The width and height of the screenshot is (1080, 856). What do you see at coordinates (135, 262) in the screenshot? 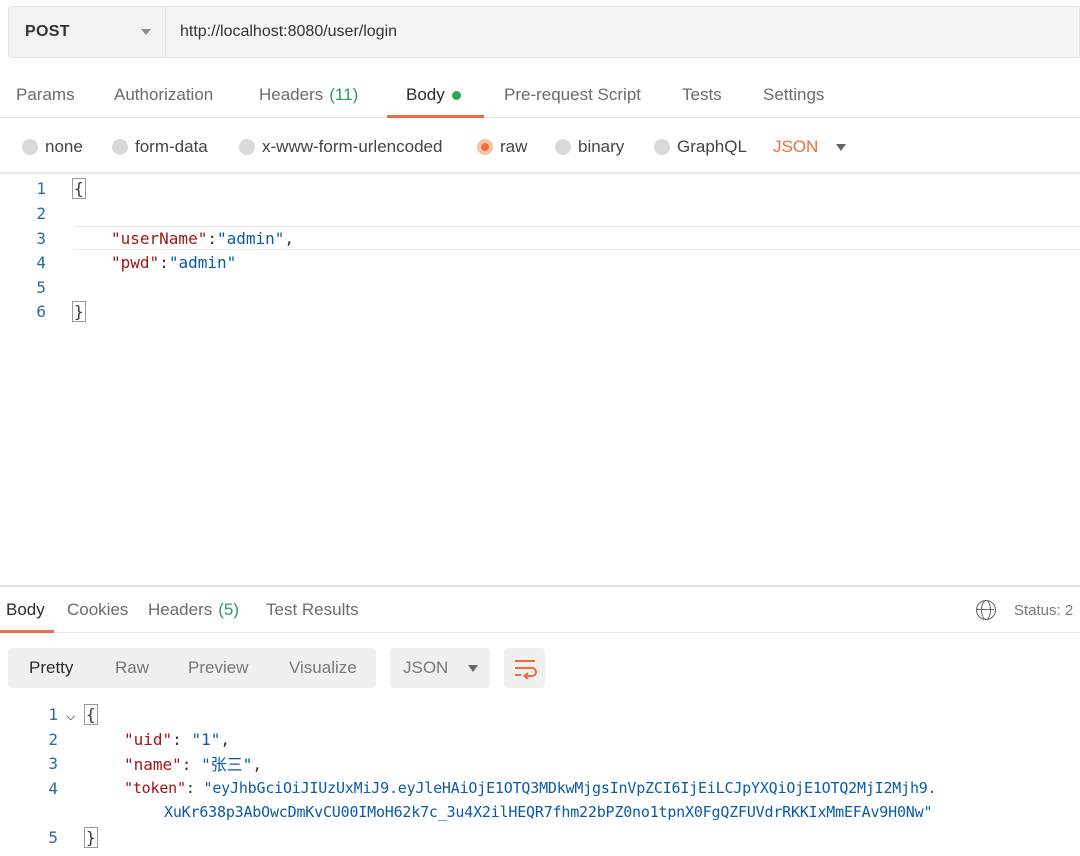
I see `json-key: "pwd"` at bounding box center [135, 262].